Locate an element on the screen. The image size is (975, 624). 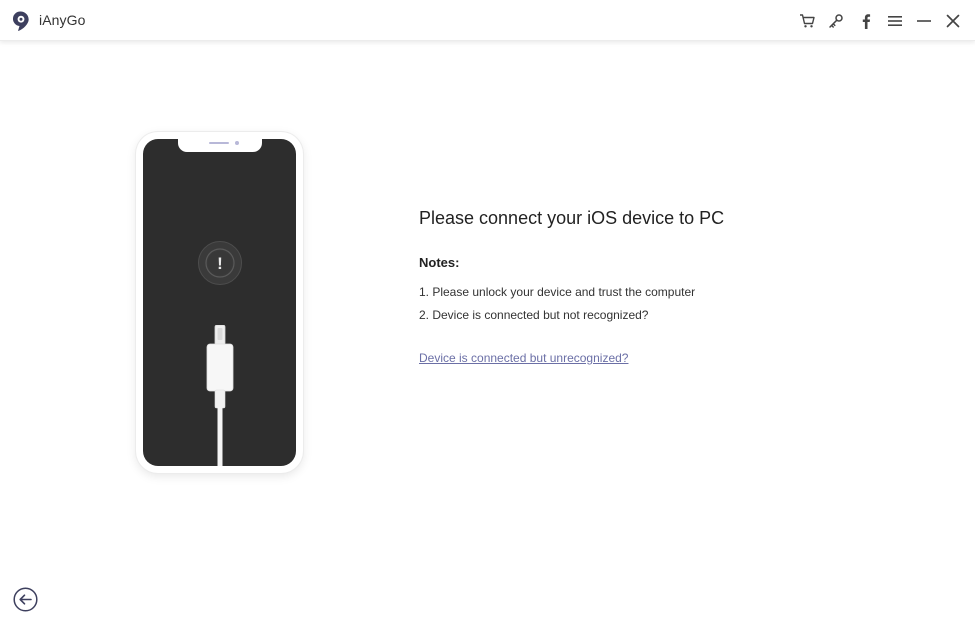
phone-screen: ! is located at coordinates (219, 302).